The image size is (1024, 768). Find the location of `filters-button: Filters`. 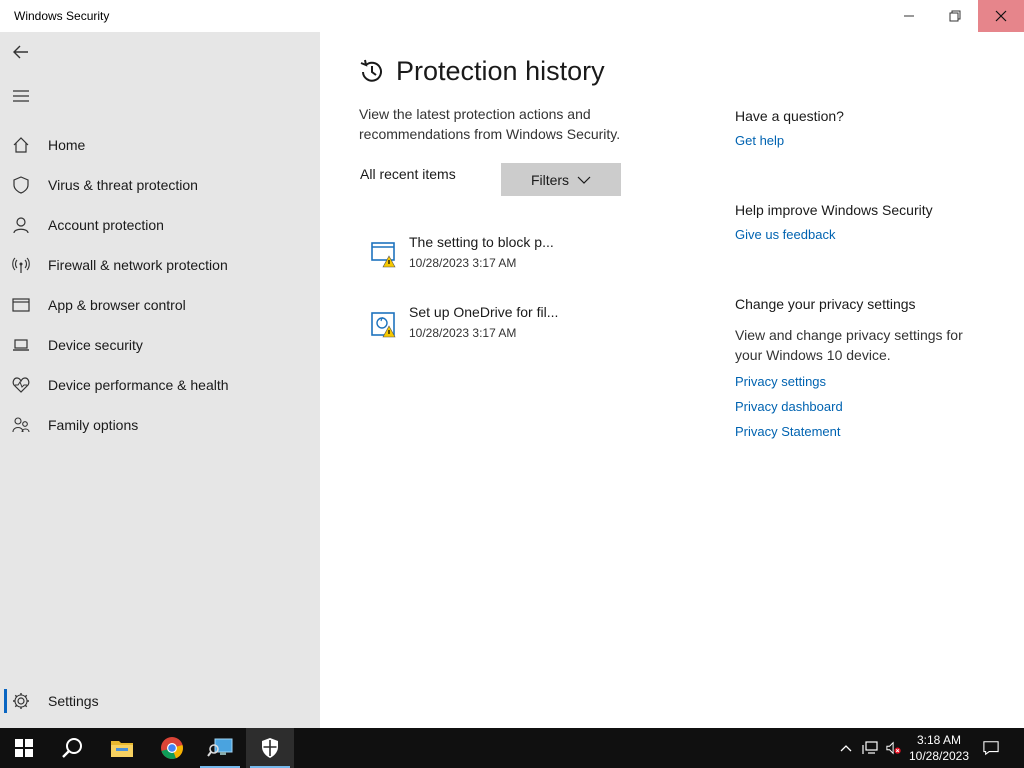

filters-button: Filters is located at coordinates (561, 179).